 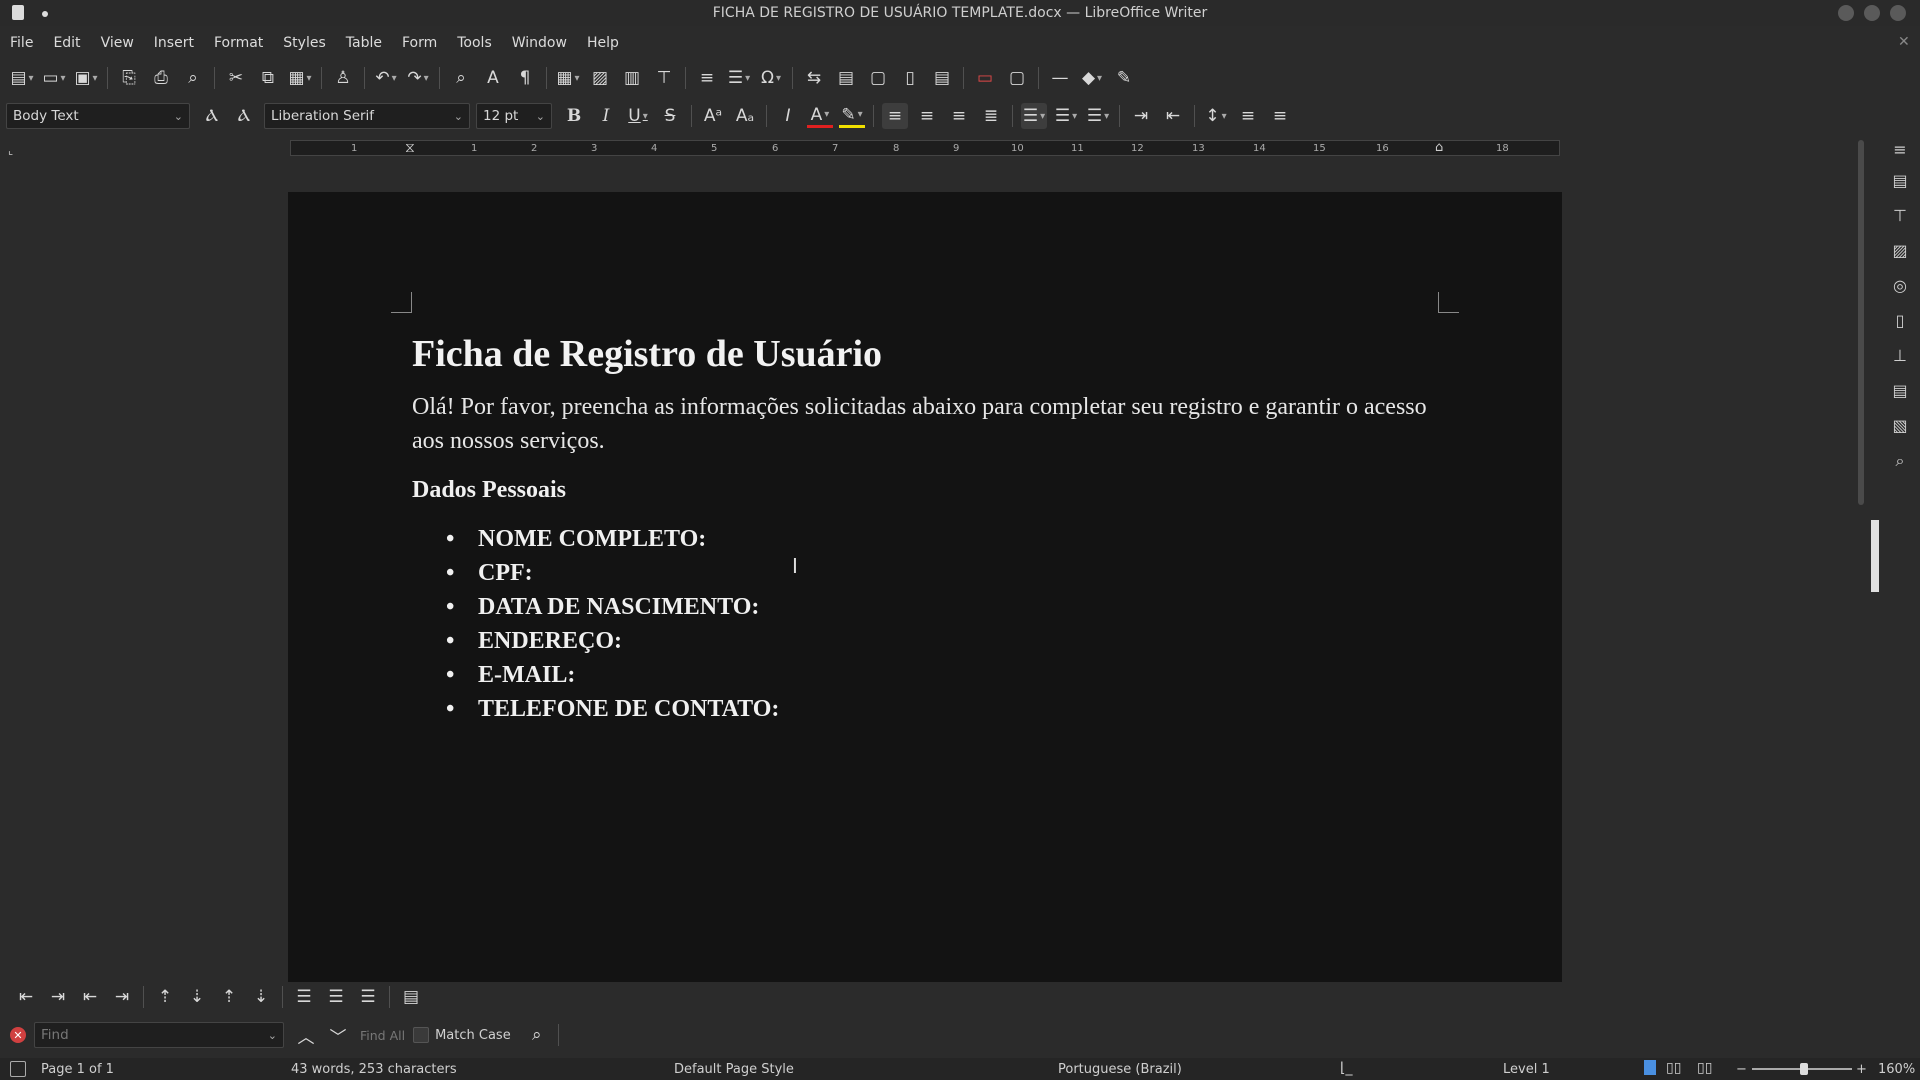 I want to click on indent-marker-icon: ⧖, so click(x=410, y=148).